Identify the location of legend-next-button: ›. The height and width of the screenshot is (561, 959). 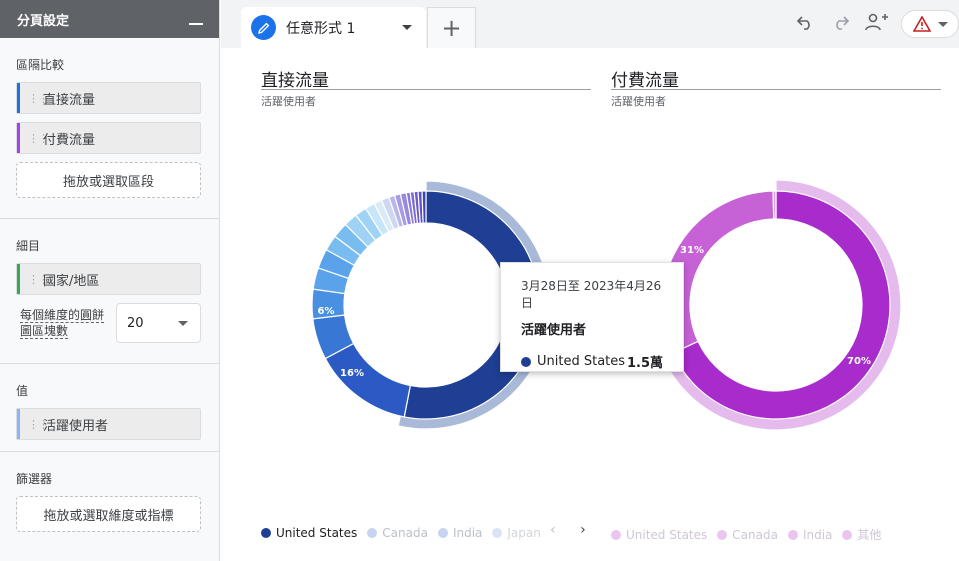
(583, 530).